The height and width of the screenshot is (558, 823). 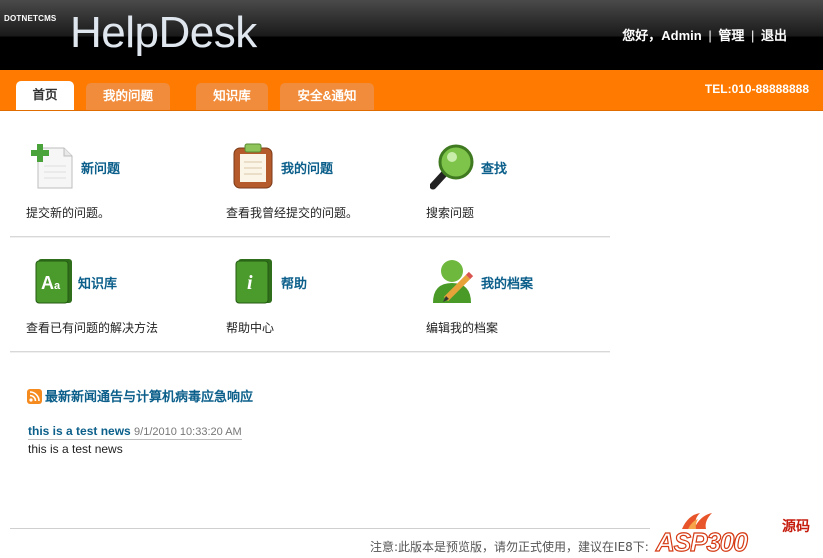 What do you see at coordinates (75, 449) in the screenshot?
I see `news-body: this is a test news` at bounding box center [75, 449].